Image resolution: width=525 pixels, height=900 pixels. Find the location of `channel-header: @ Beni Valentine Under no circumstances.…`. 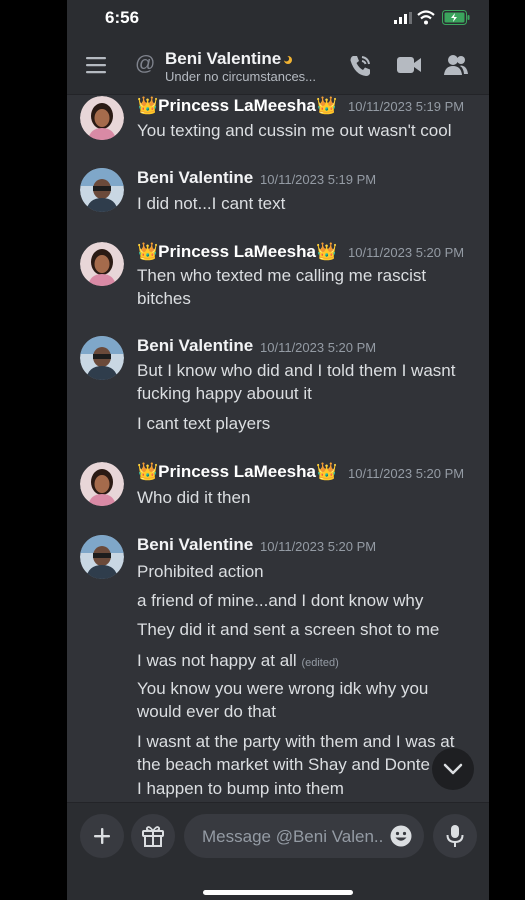

channel-header: @ Beni Valentine Under no circumstances.… is located at coordinates (278, 65).